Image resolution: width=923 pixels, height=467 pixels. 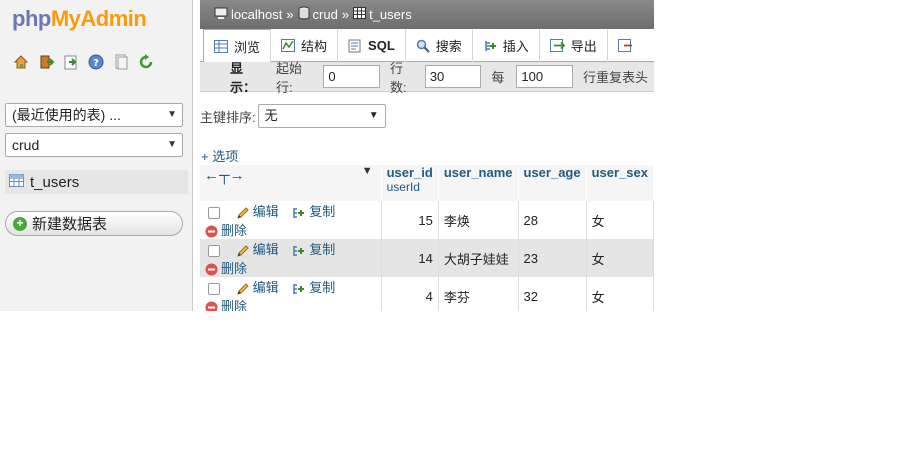 I want to click on breadcrumb-database: crud, so click(x=325, y=14).